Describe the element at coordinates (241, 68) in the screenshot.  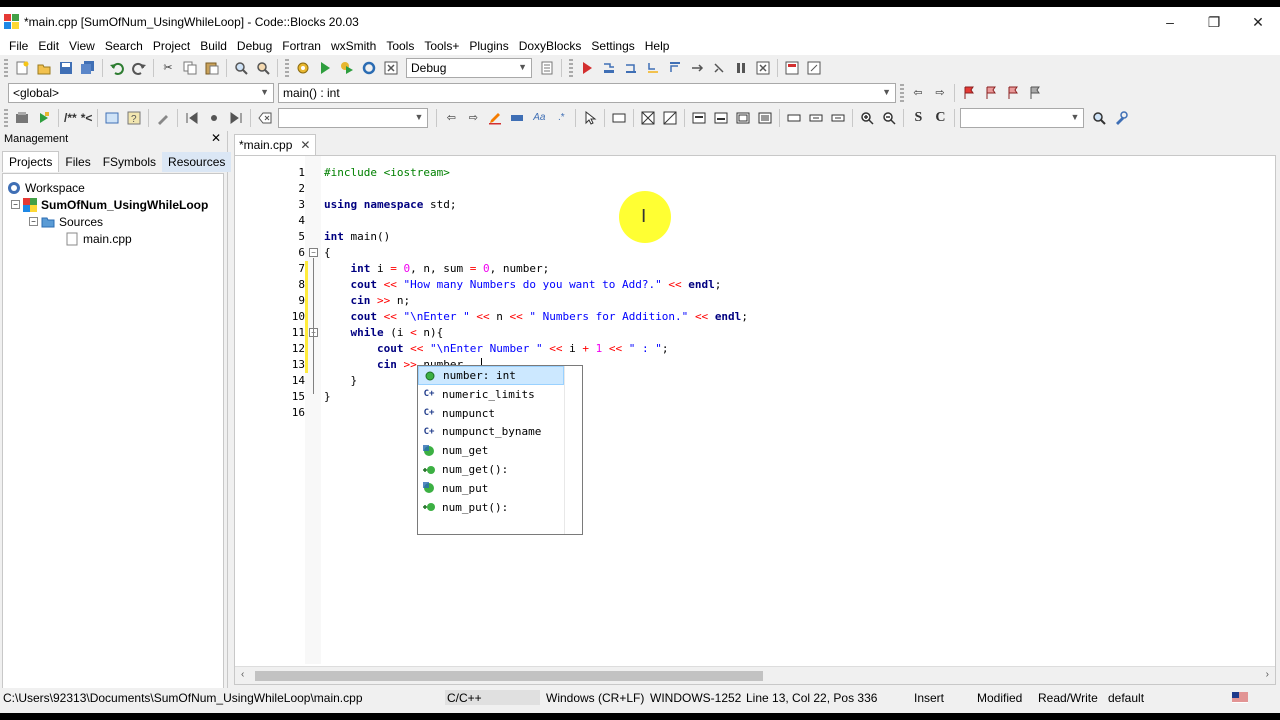
I see `find-icon` at that location.